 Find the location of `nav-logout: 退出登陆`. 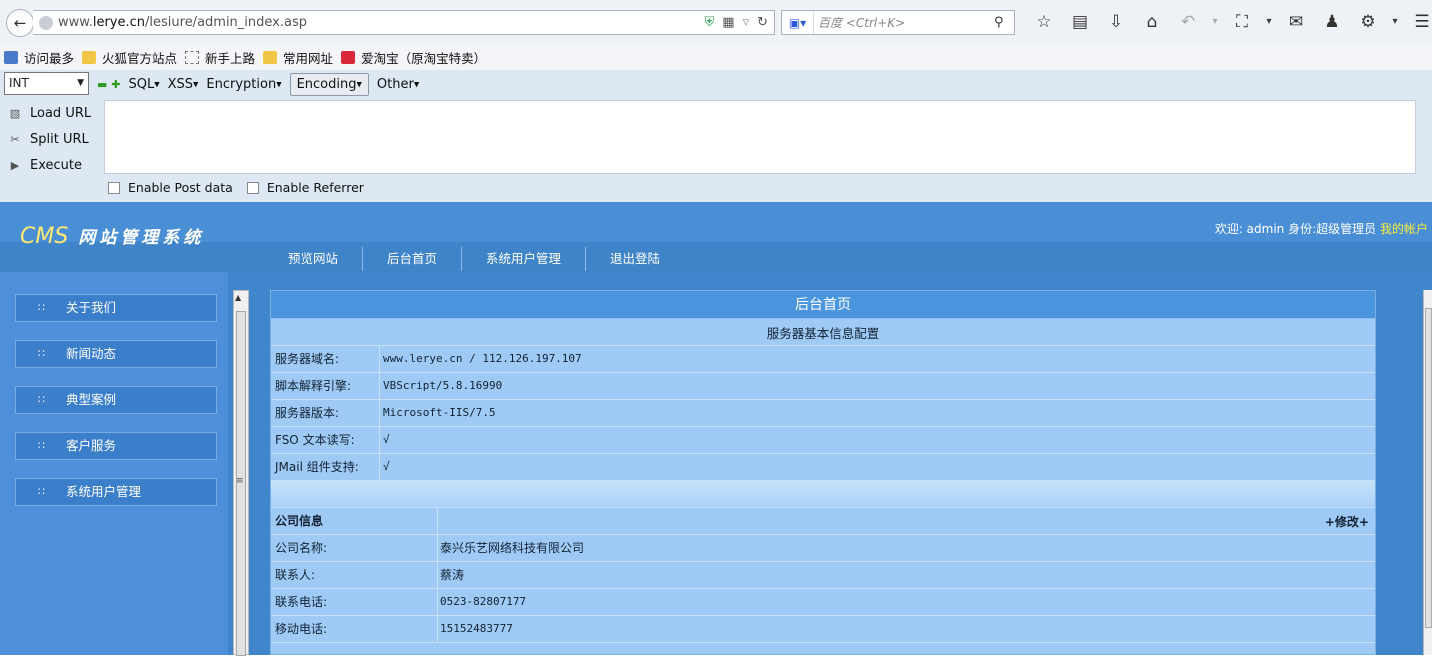

nav-logout: 退出登陆 is located at coordinates (635, 259).